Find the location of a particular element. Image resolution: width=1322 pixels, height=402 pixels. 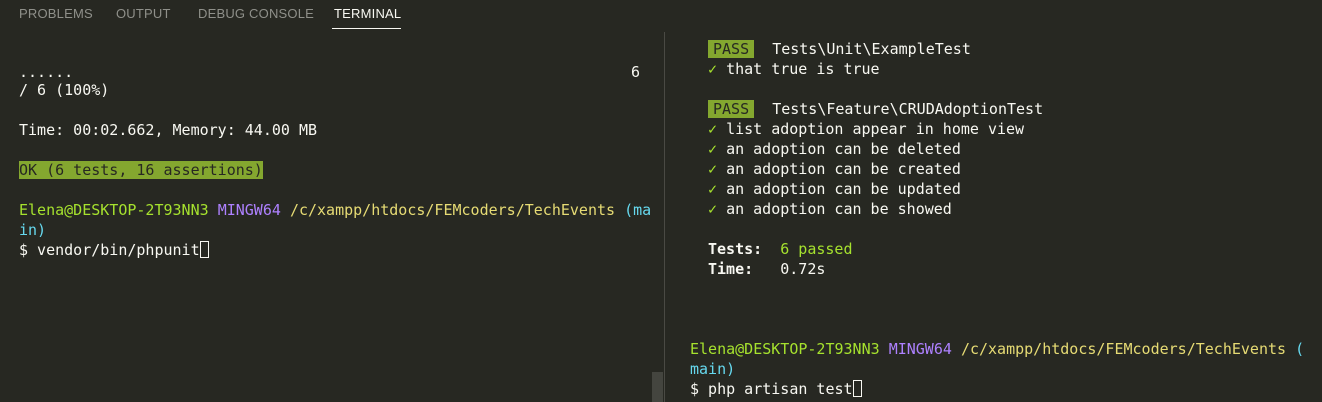

summary-tests-value: 6 passed is located at coordinates (816, 249).